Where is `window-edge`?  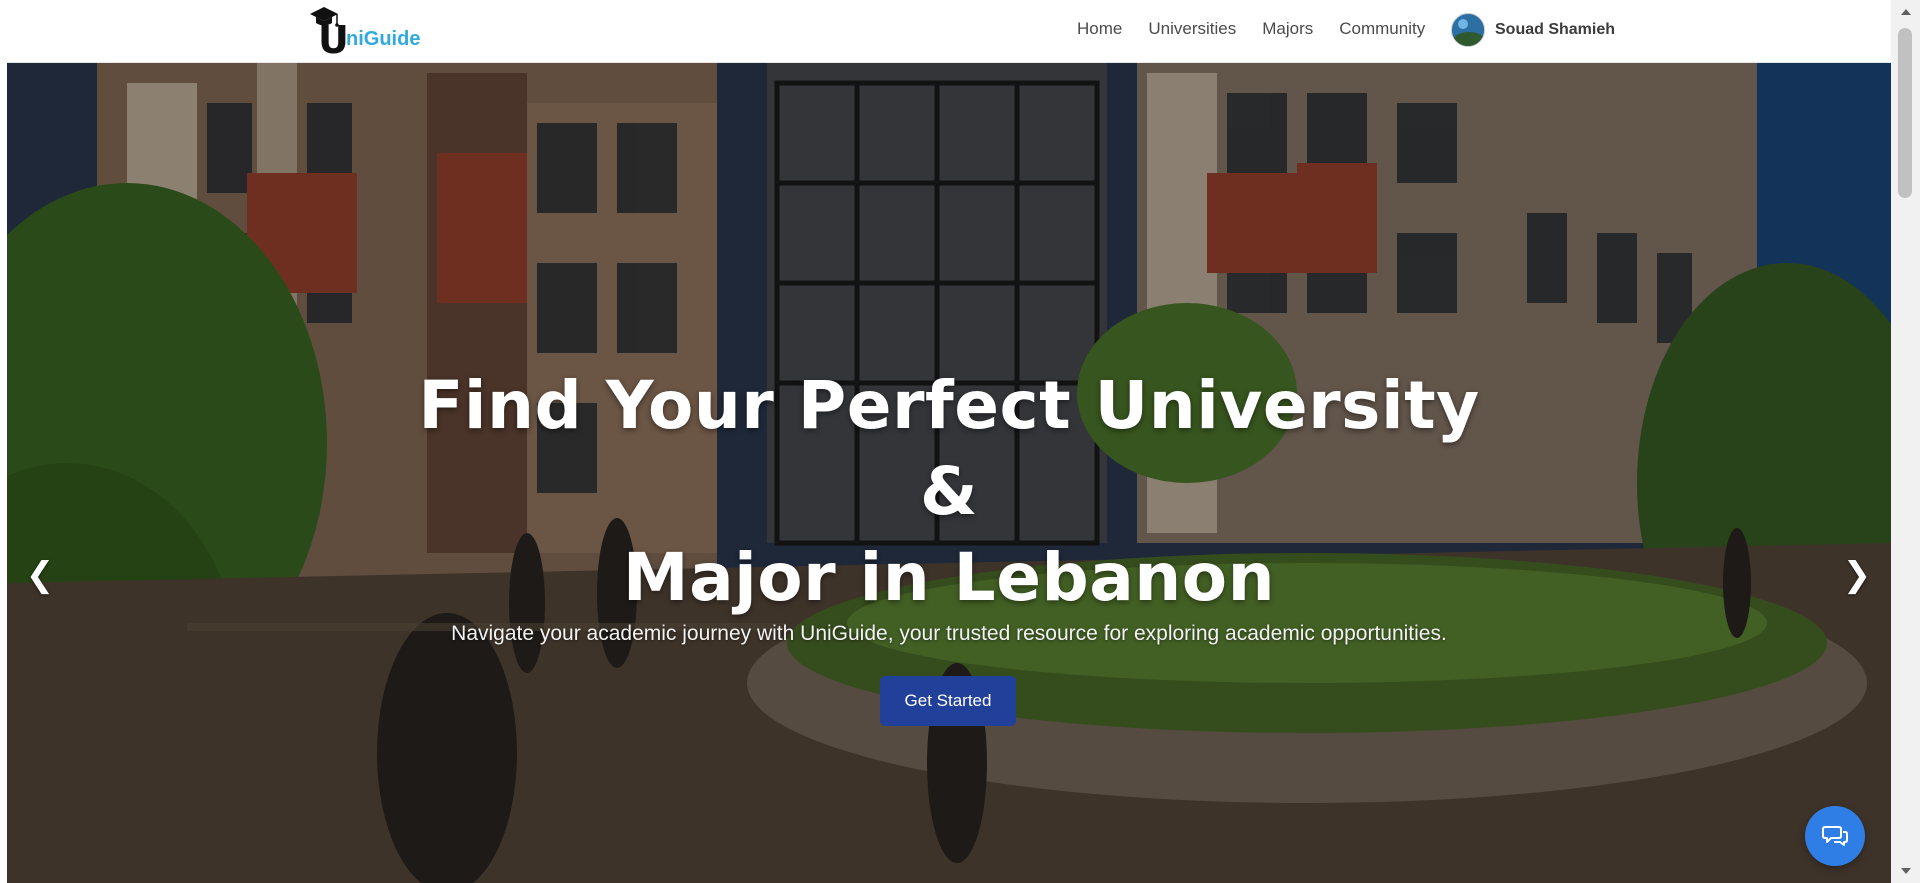
window-edge is located at coordinates (3, 441).